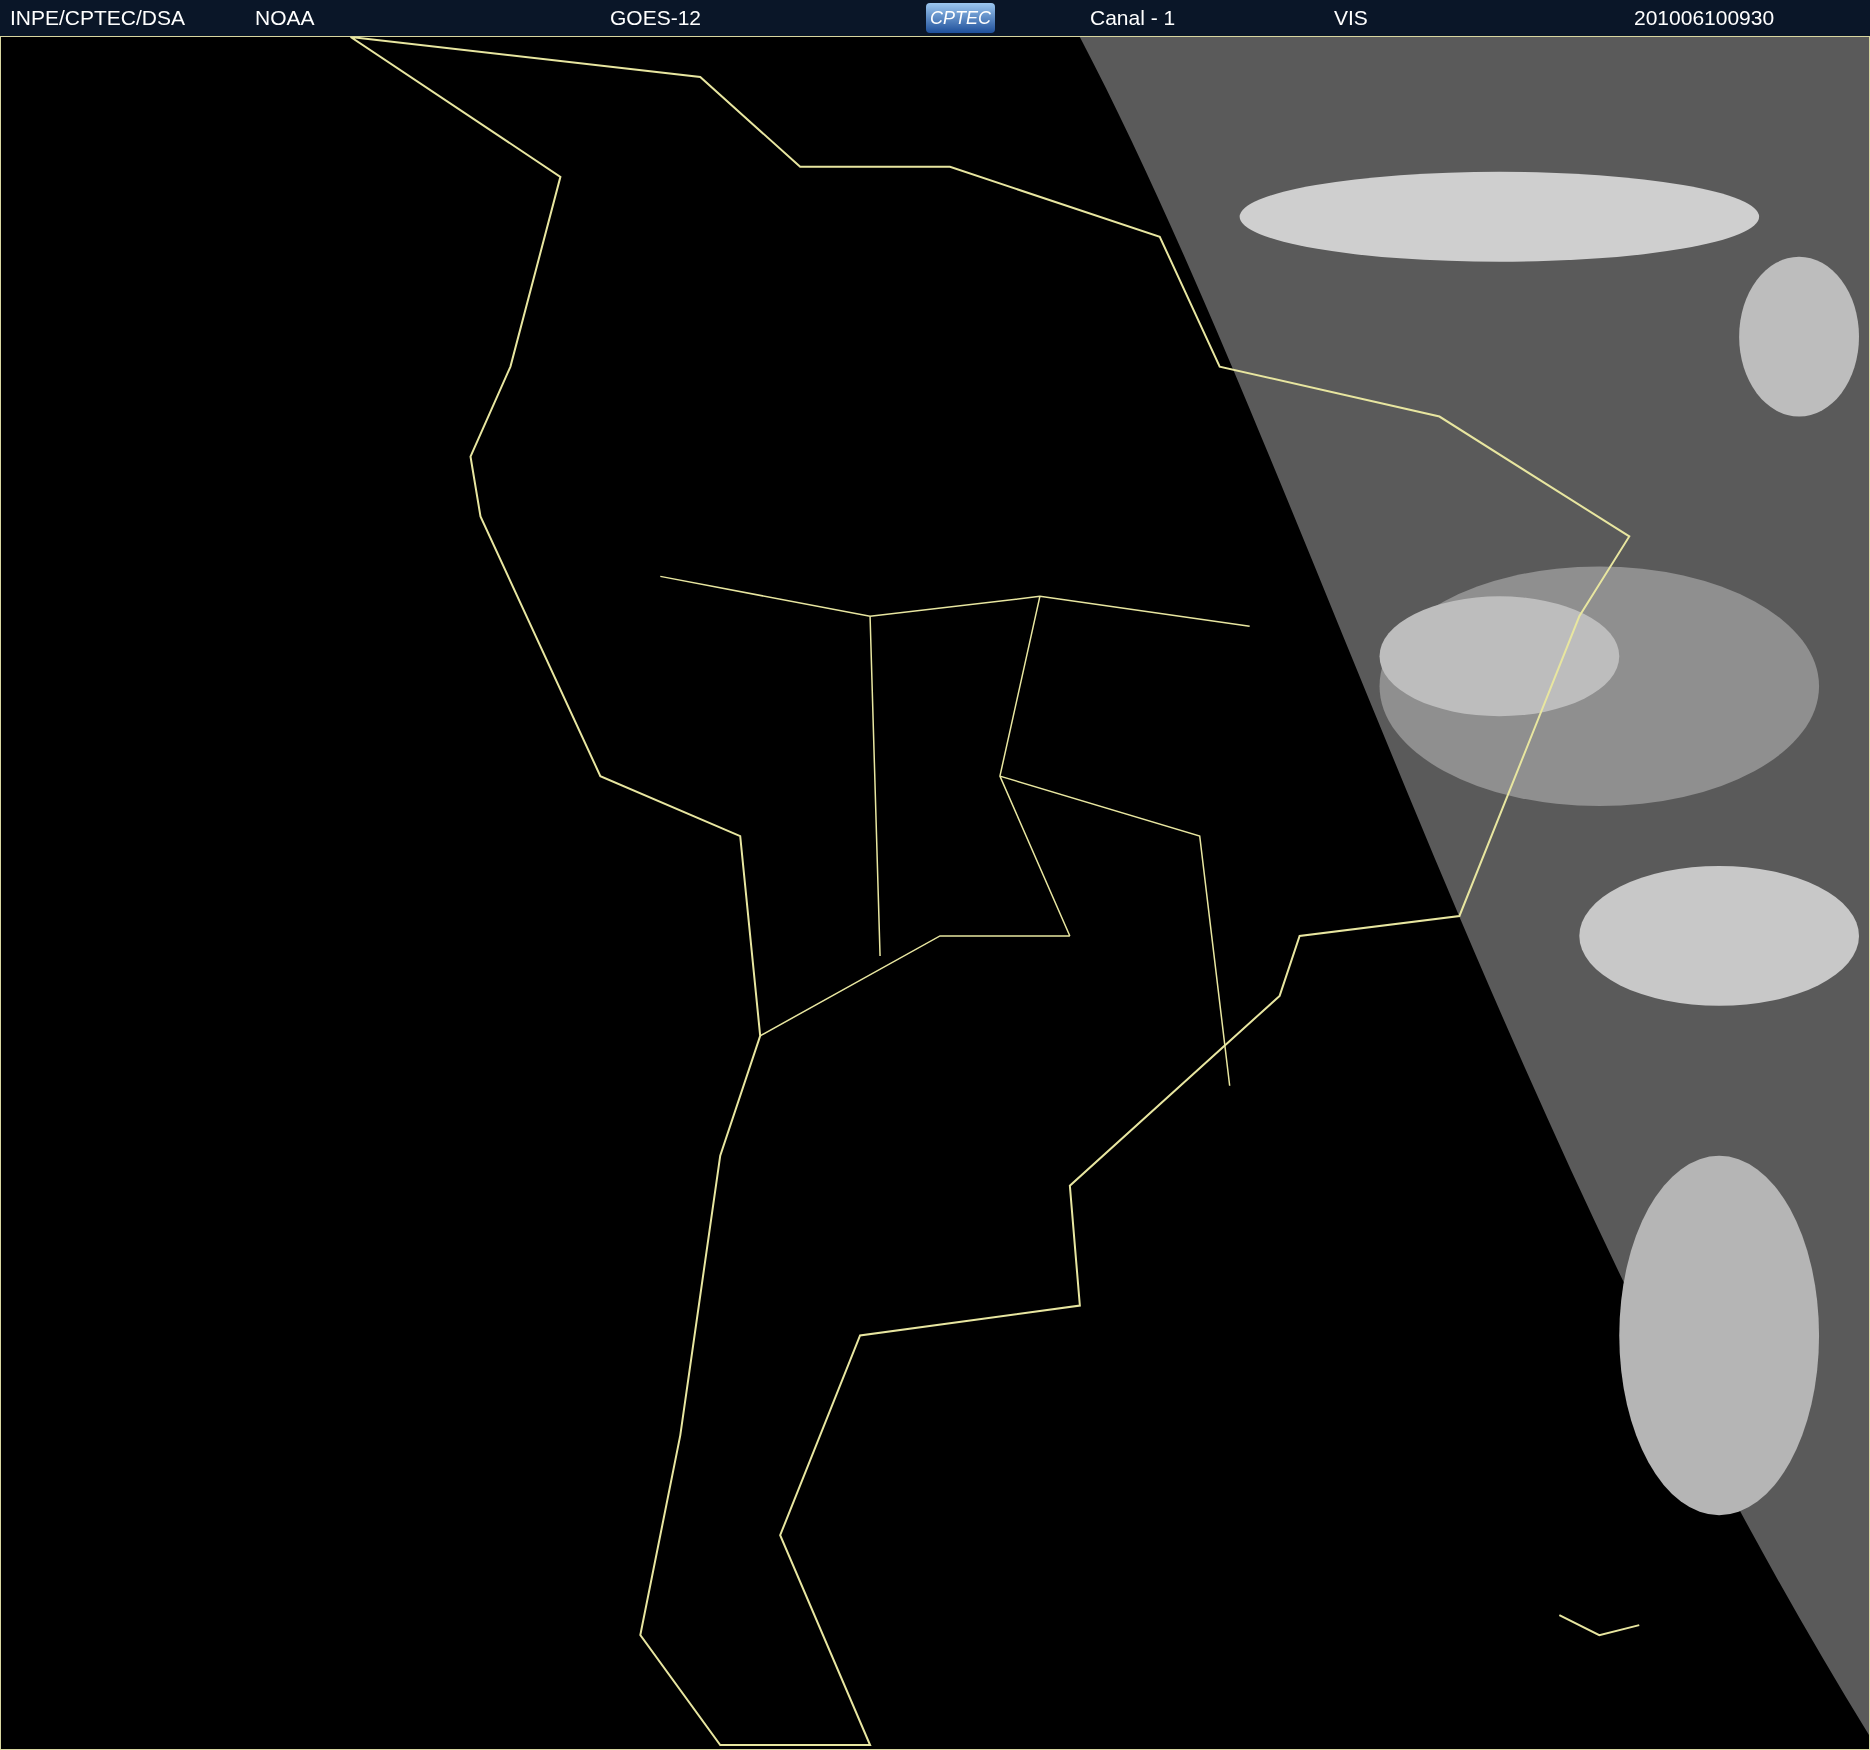  Describe the element at coordinates (1133, 18) in the screenshot. I see `header-label: Canal - 1` at that location.